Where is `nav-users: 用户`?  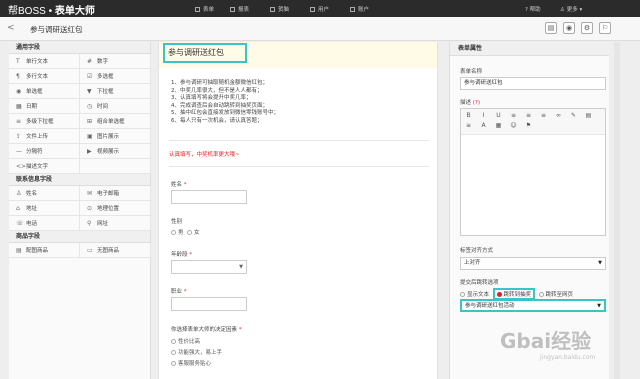
nav-users: 用户 is located at coordinates (319, 9).